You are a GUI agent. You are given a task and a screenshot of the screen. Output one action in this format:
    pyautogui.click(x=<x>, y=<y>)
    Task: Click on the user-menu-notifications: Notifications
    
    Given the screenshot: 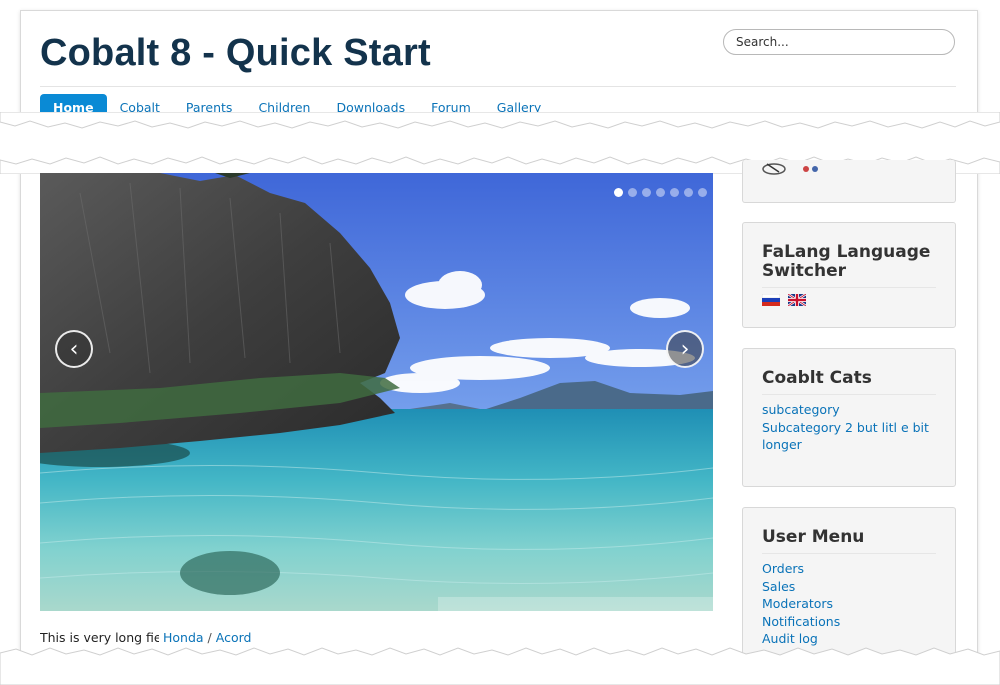 What is the action you would take?
    pyautogui.click(x=849, y=622)
    